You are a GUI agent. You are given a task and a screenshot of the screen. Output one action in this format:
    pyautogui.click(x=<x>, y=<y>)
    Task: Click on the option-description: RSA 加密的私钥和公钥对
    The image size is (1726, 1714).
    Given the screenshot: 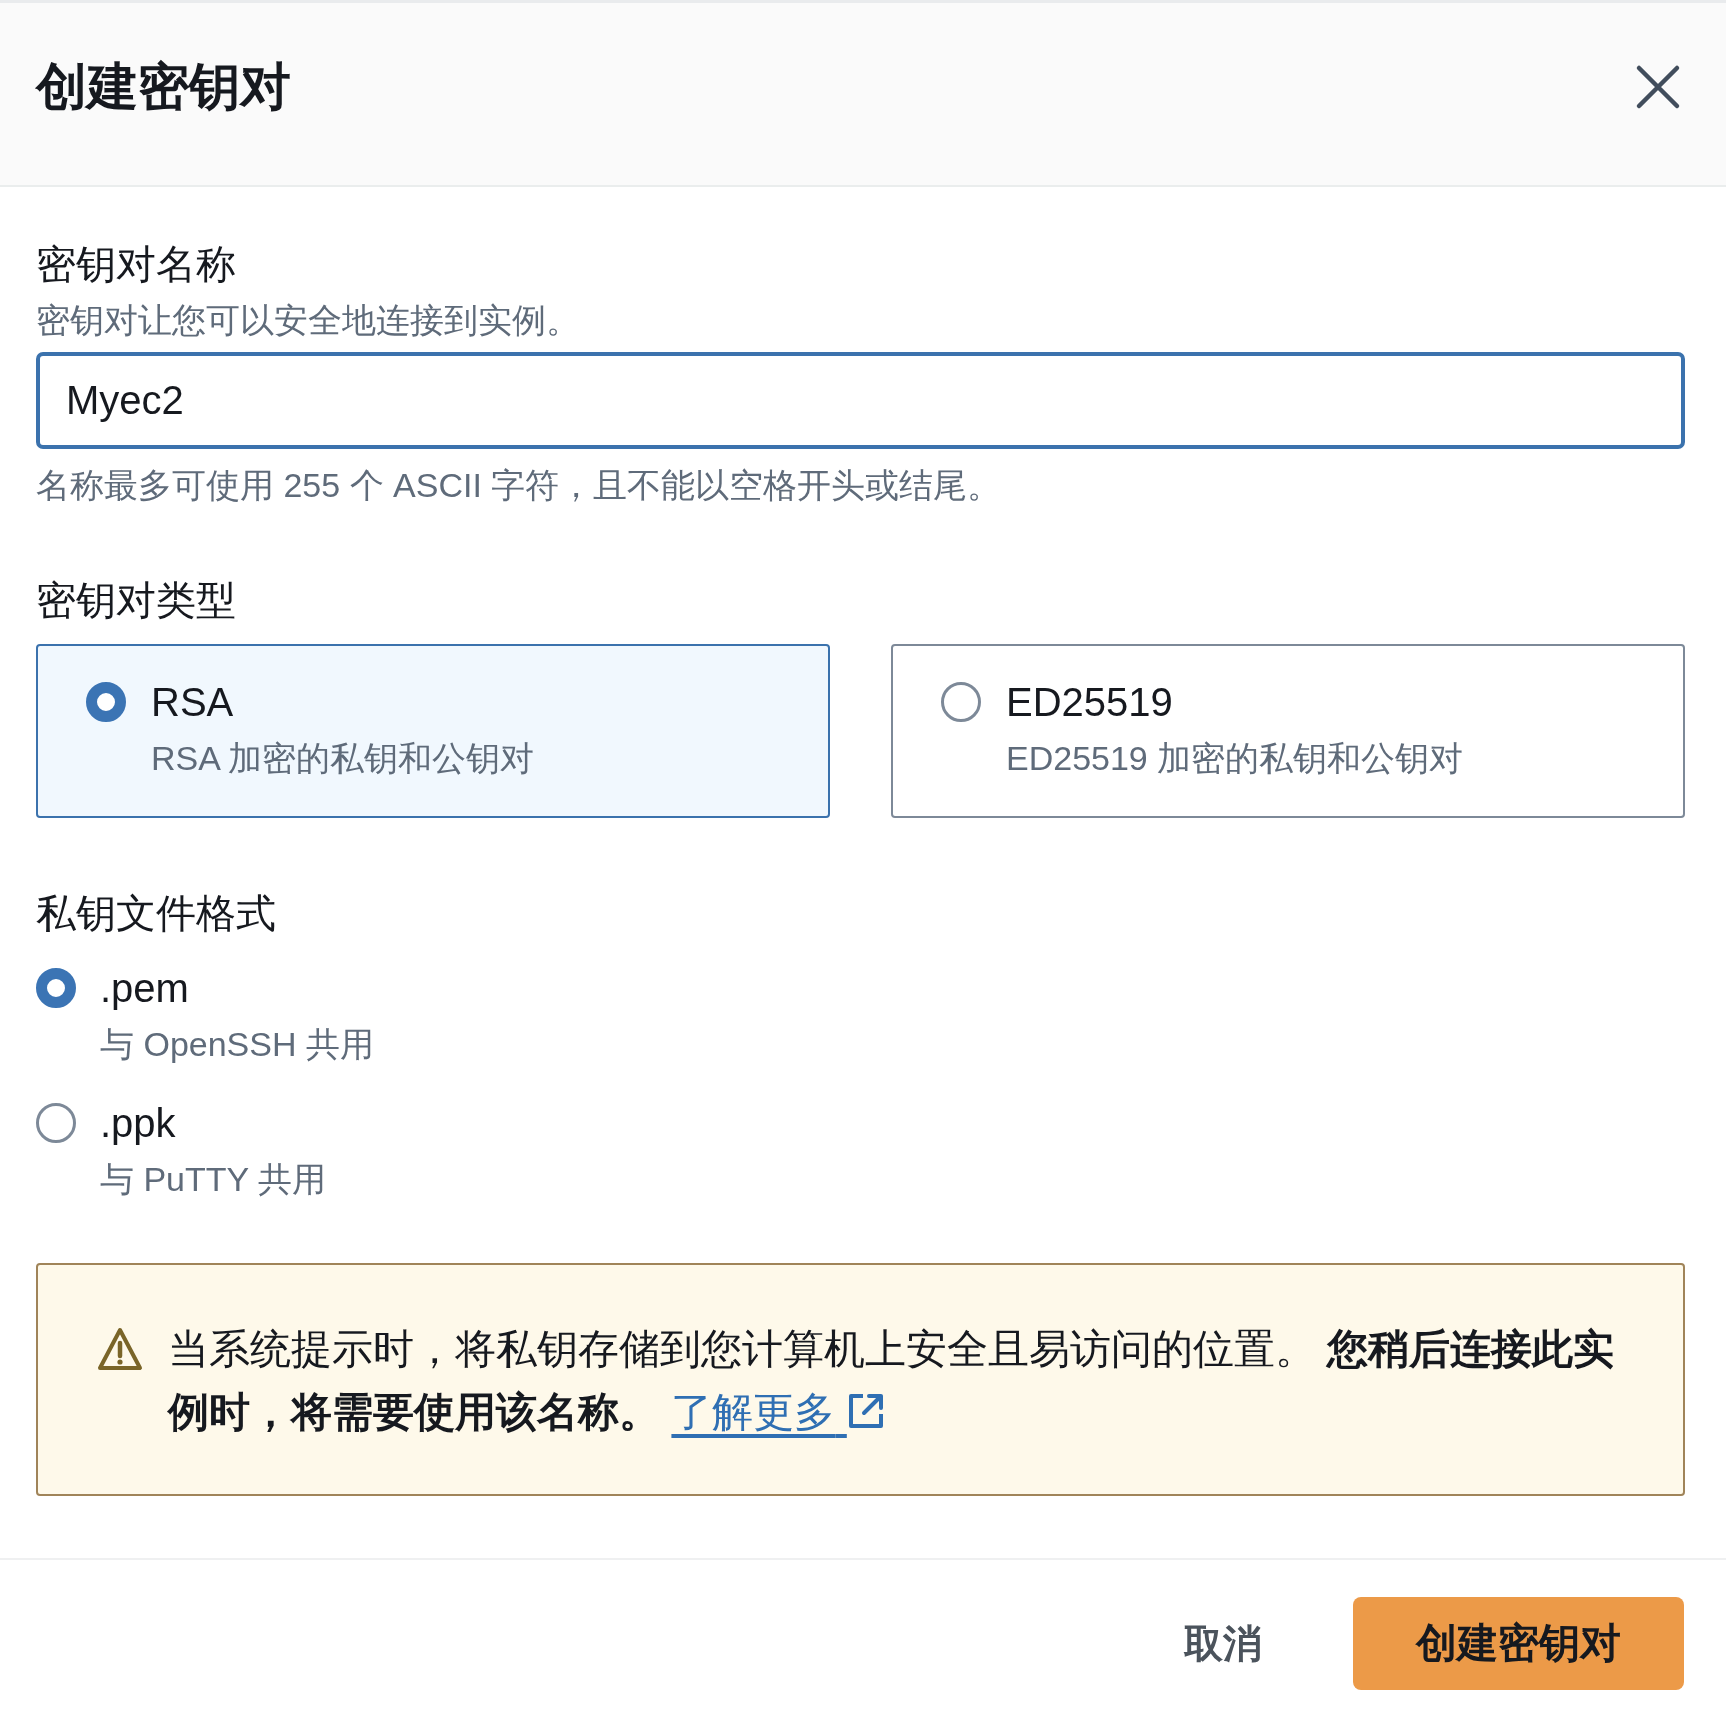 What is the action you would take?
    pyautogui.click(x=343, y=758)
    